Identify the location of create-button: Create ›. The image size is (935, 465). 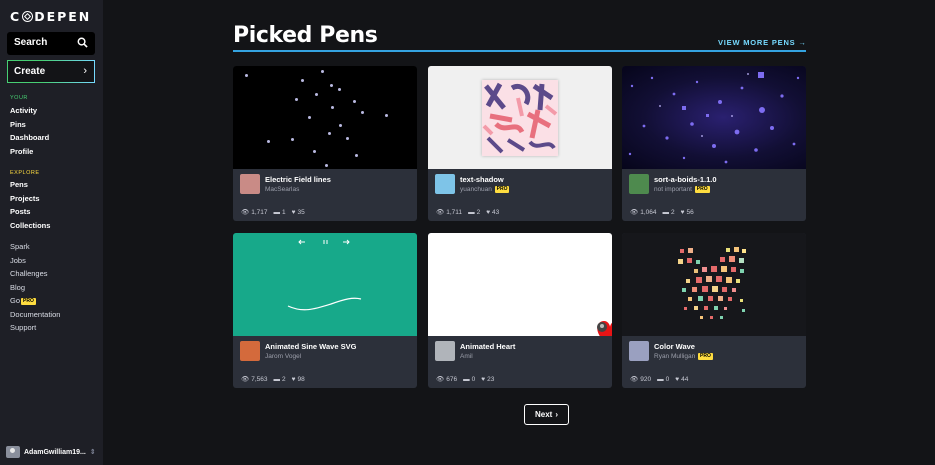
(51, 71).